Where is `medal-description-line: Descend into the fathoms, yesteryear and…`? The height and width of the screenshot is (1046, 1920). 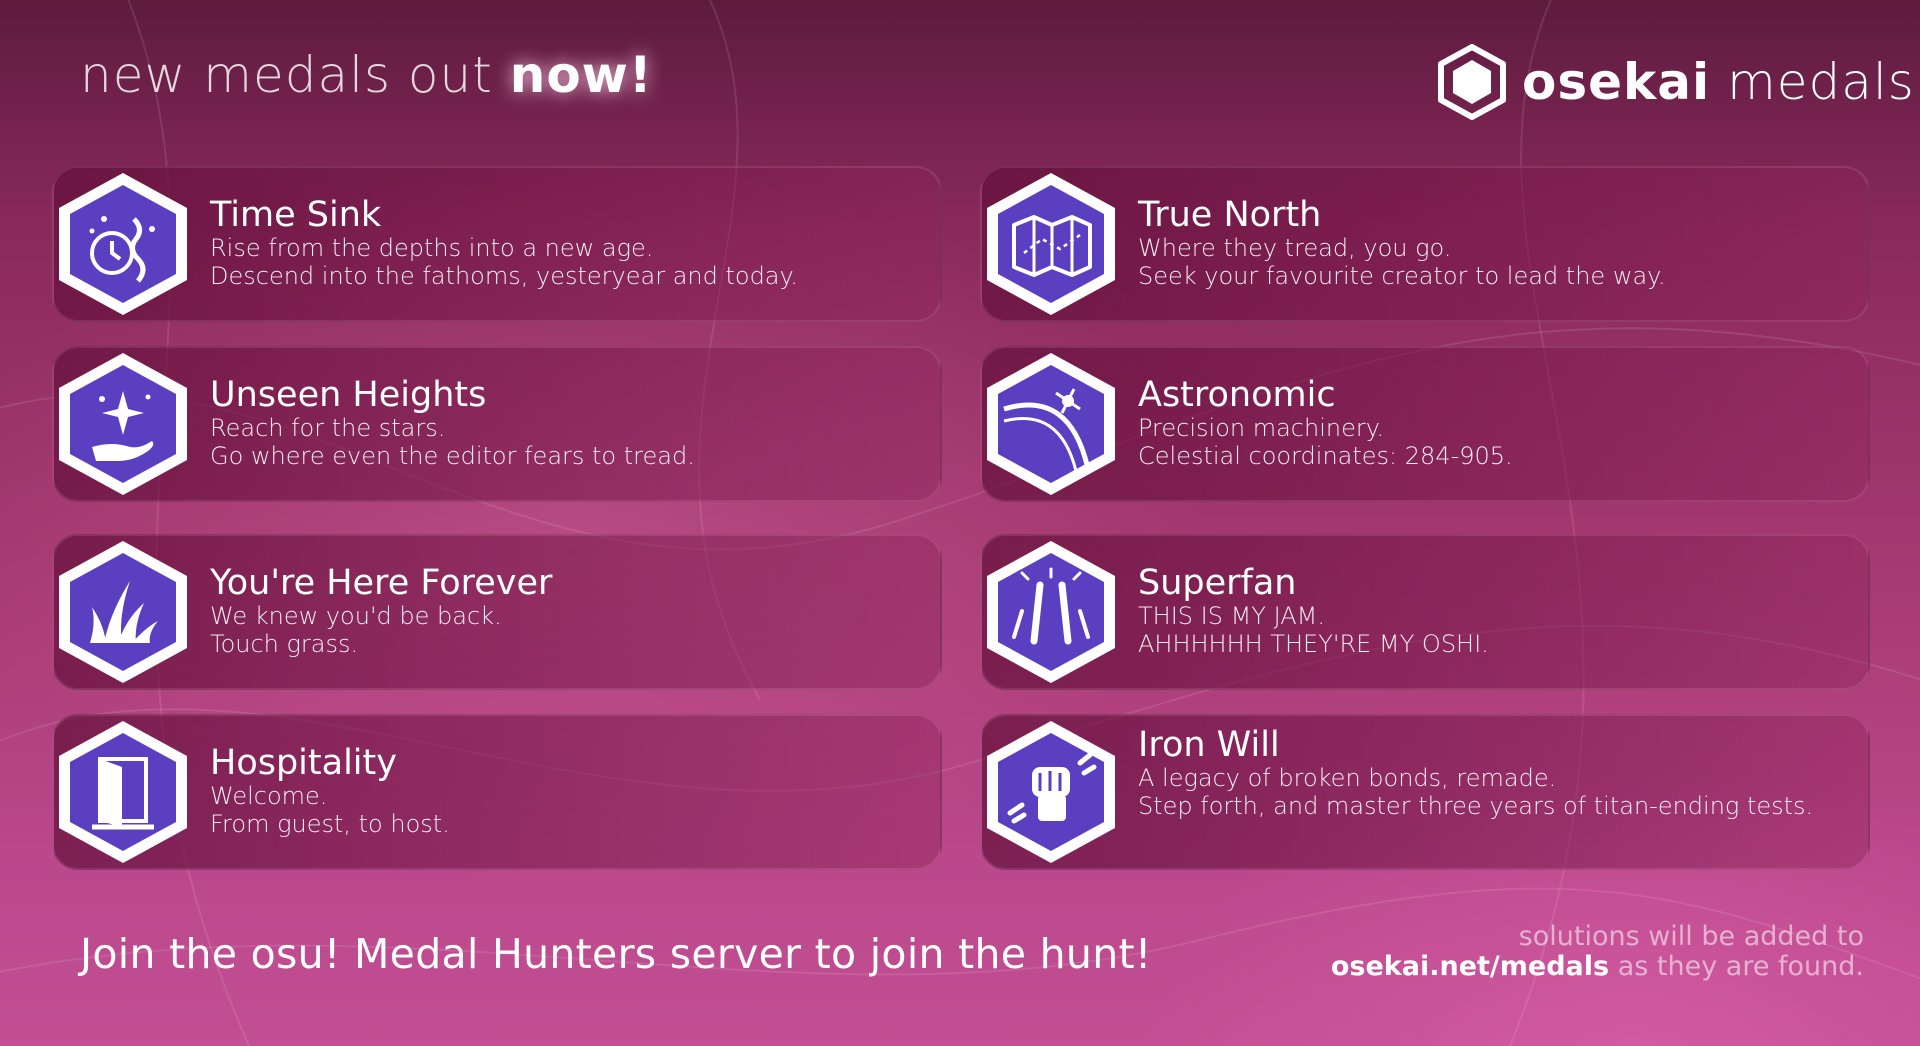 medal-description-line: Descend into the fathoms, yesteryear and… is located at coordinates (504, 276).